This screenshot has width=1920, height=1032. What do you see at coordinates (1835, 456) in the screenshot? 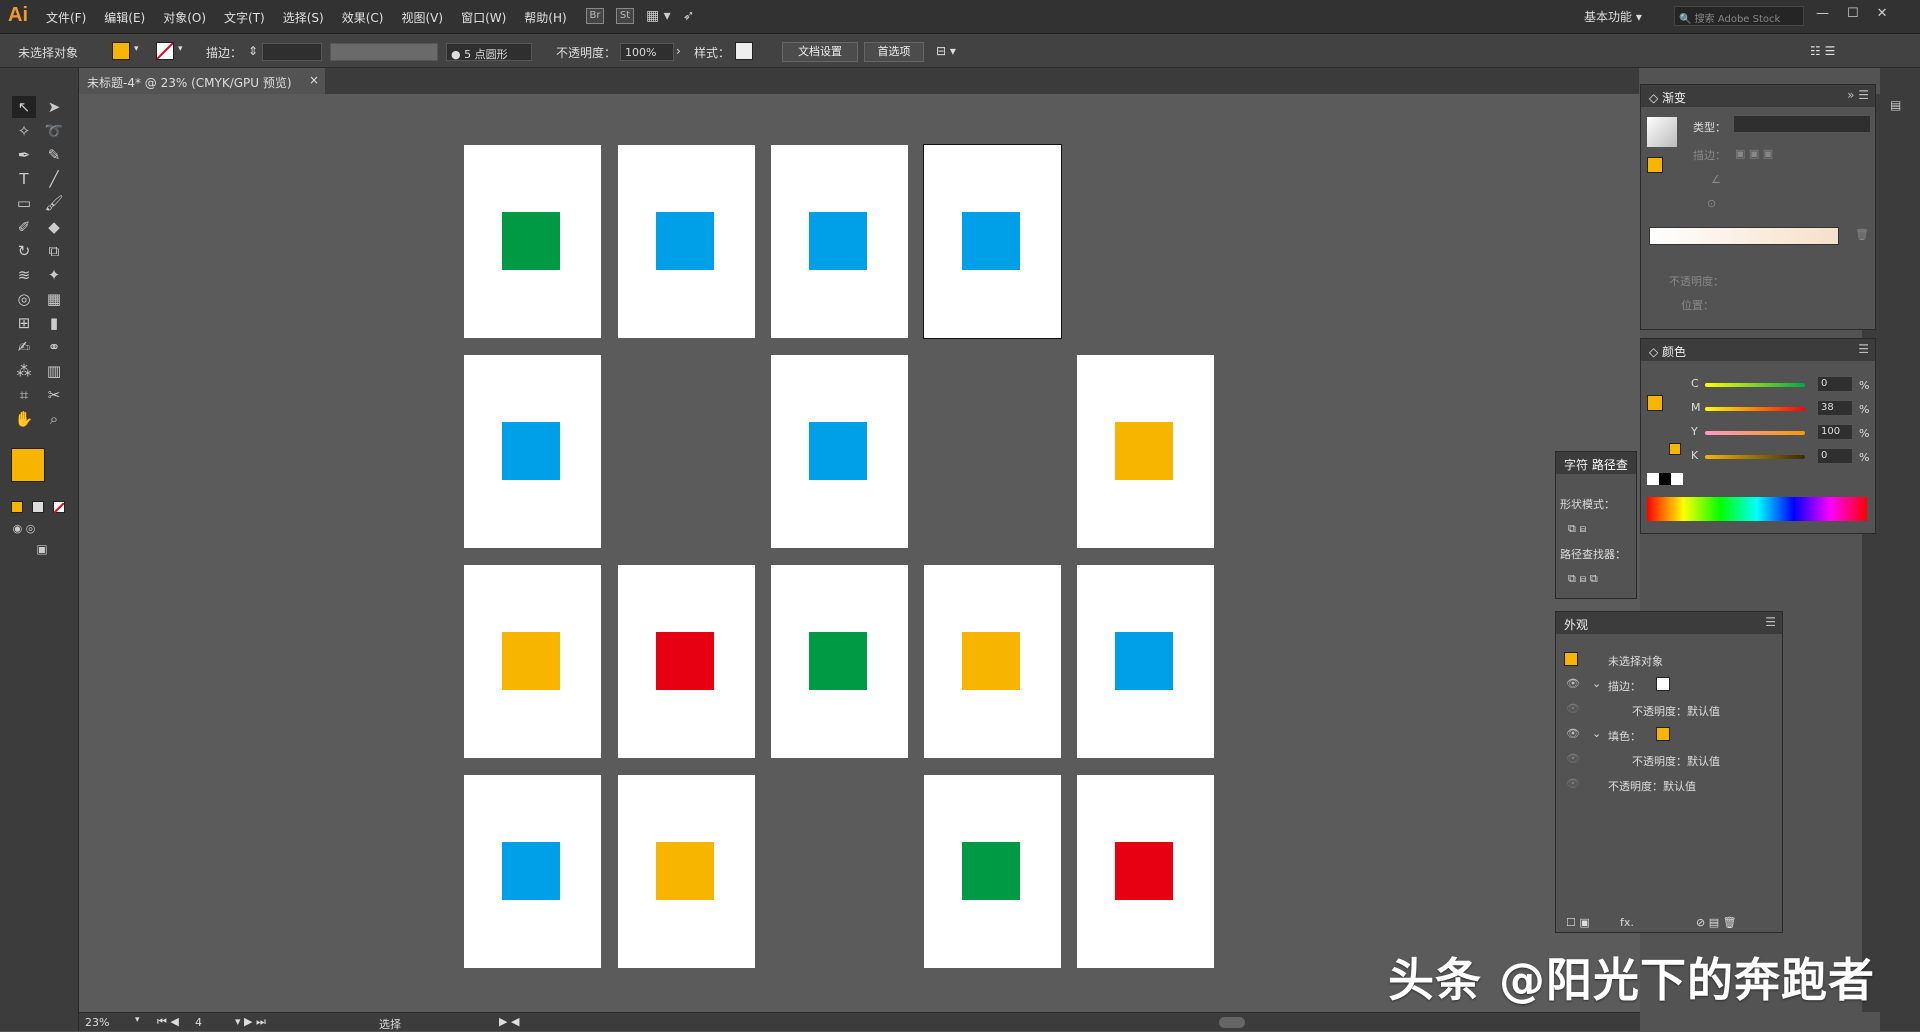
I see `black-field: 0` at bounding box center [1835, 456].